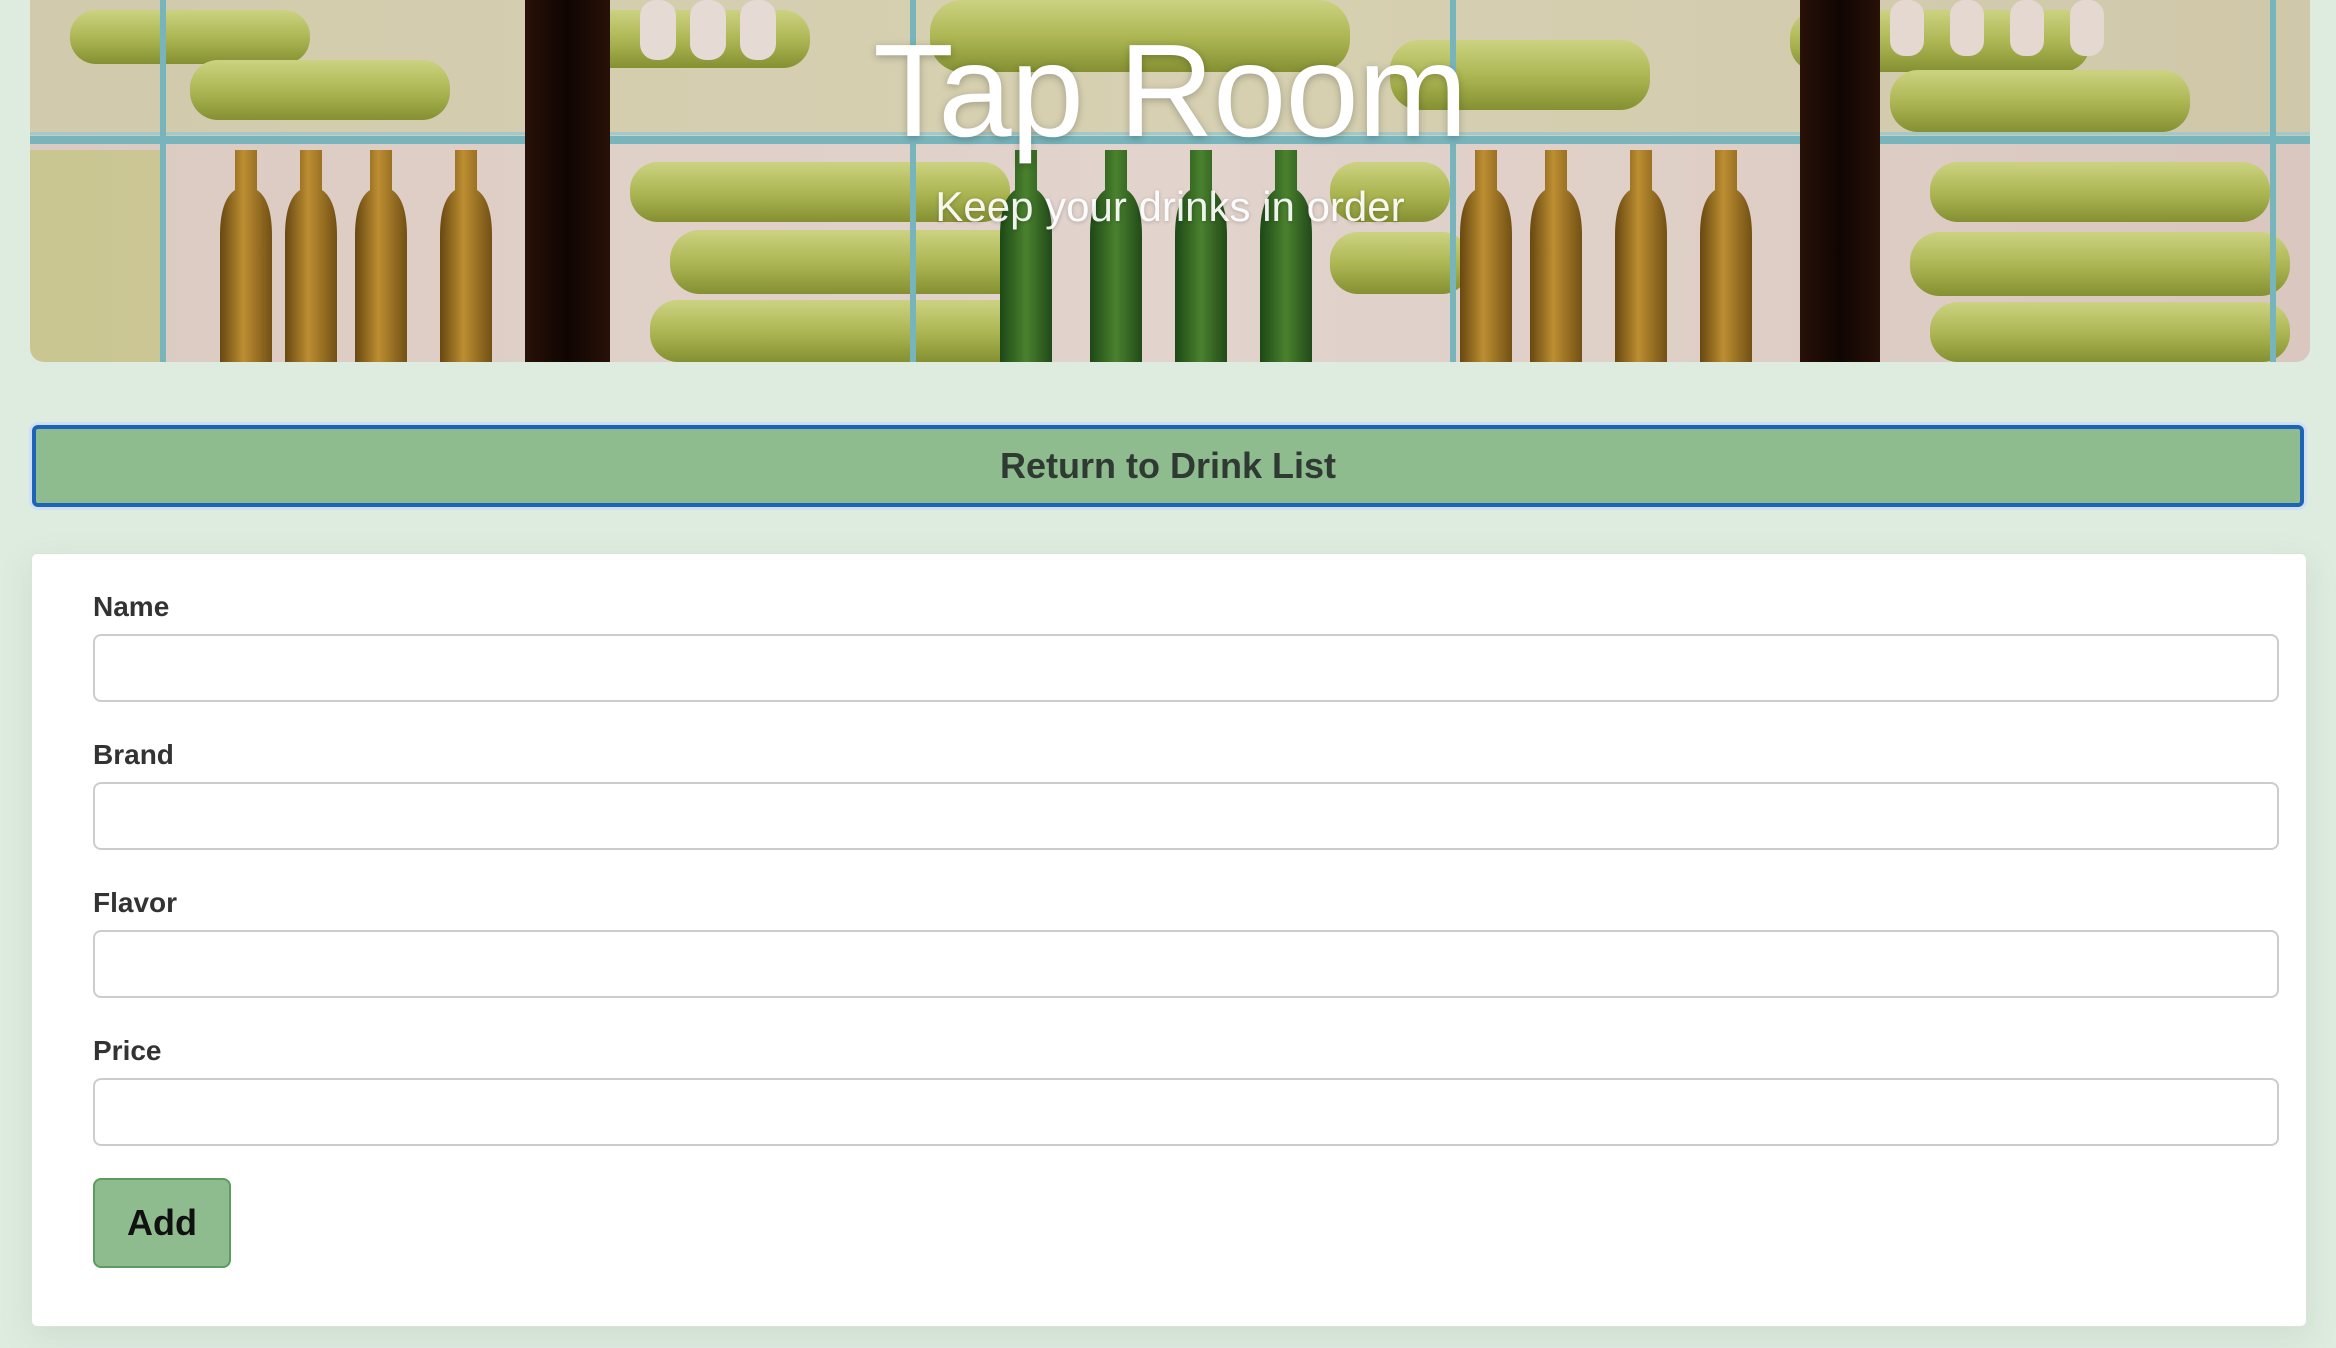  I want to click on name-label: Name, so click(131, 606).